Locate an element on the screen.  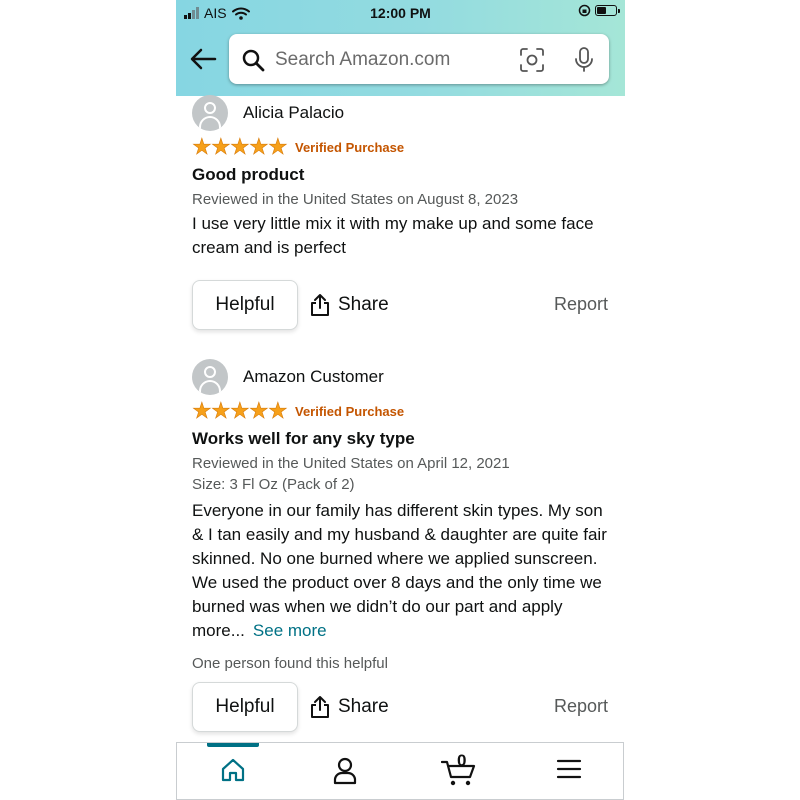
account-icon is located at coordinates (345, 771).